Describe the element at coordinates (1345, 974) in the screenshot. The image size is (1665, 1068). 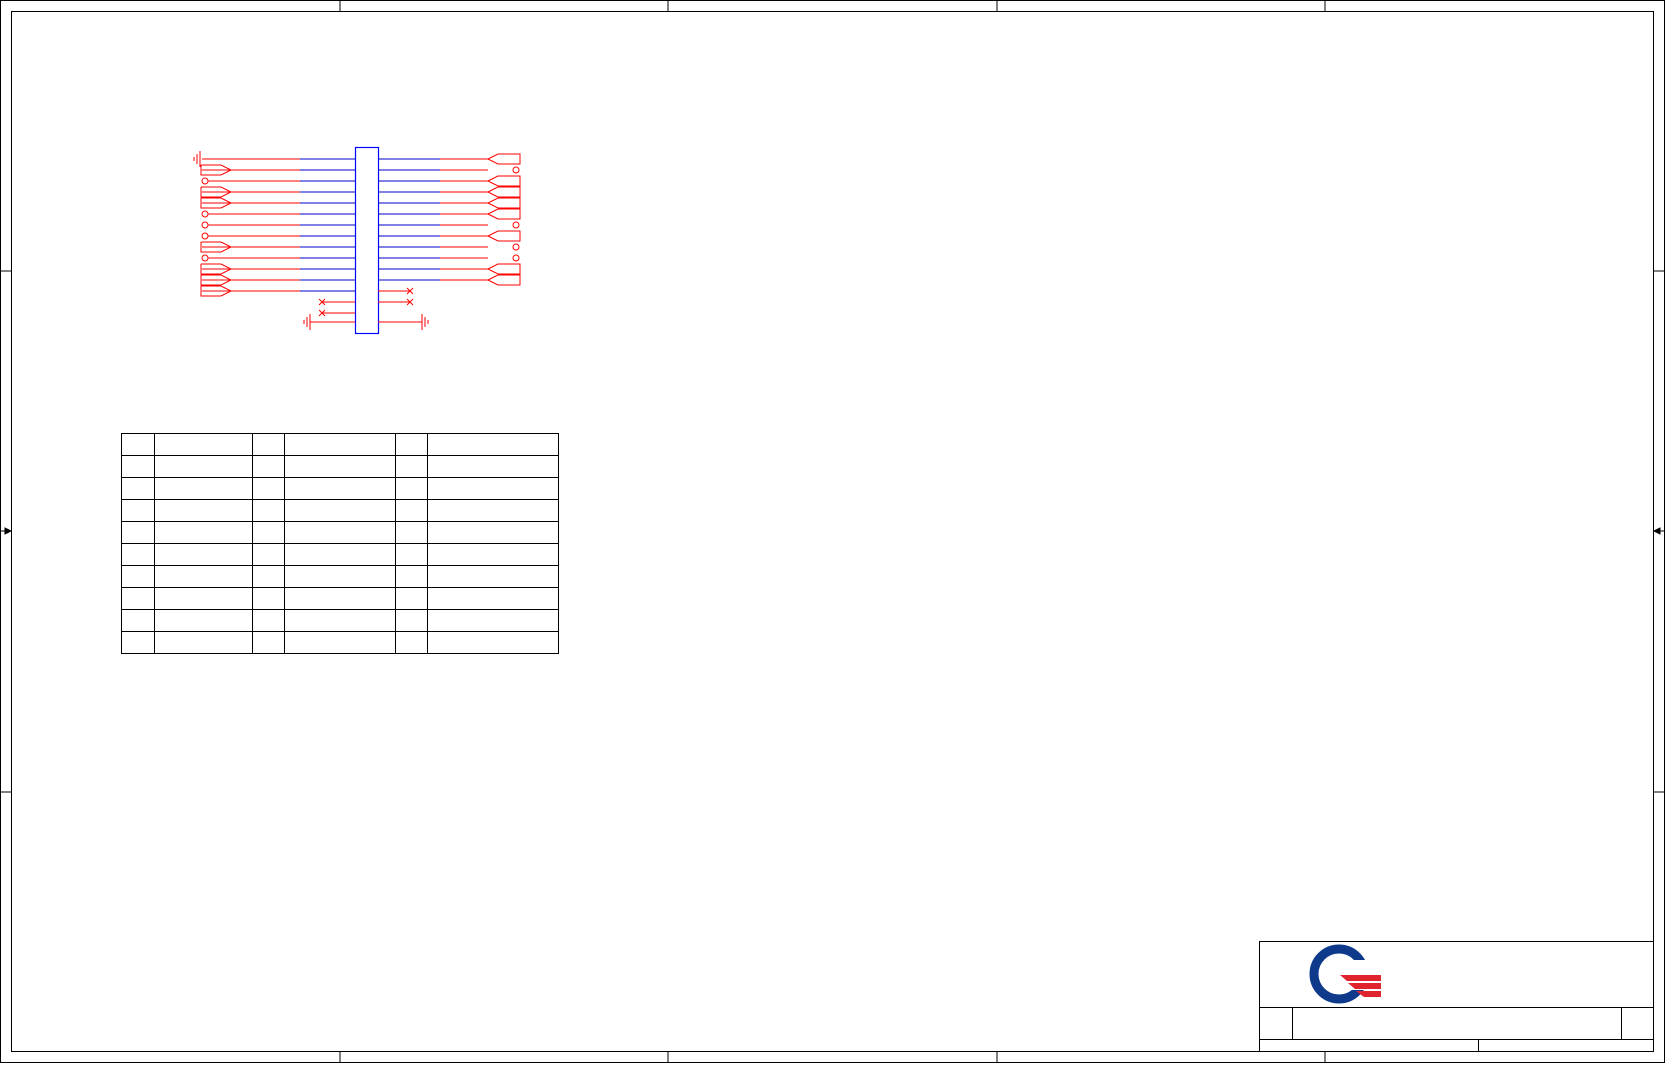
I see `quanta-q-logo-icon` at that location.